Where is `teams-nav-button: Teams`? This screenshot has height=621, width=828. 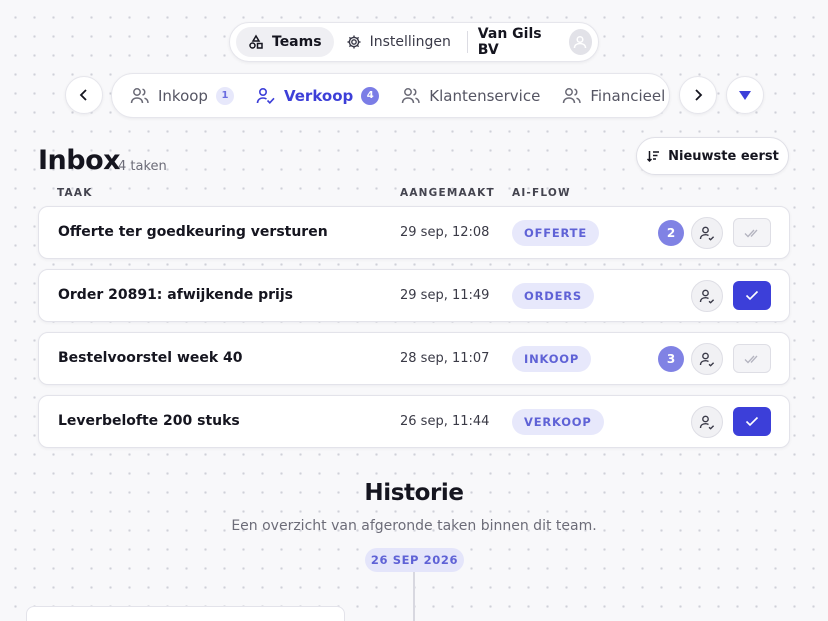
teams-nav-button: Teams is located at coordinates (285, 42).